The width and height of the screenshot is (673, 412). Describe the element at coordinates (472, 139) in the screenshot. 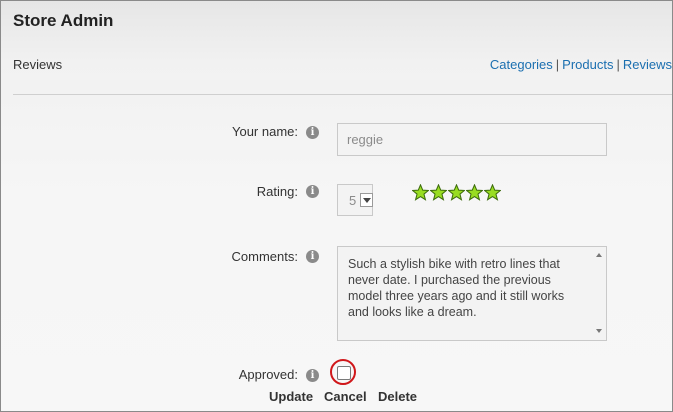

I see `name-input` at that location.